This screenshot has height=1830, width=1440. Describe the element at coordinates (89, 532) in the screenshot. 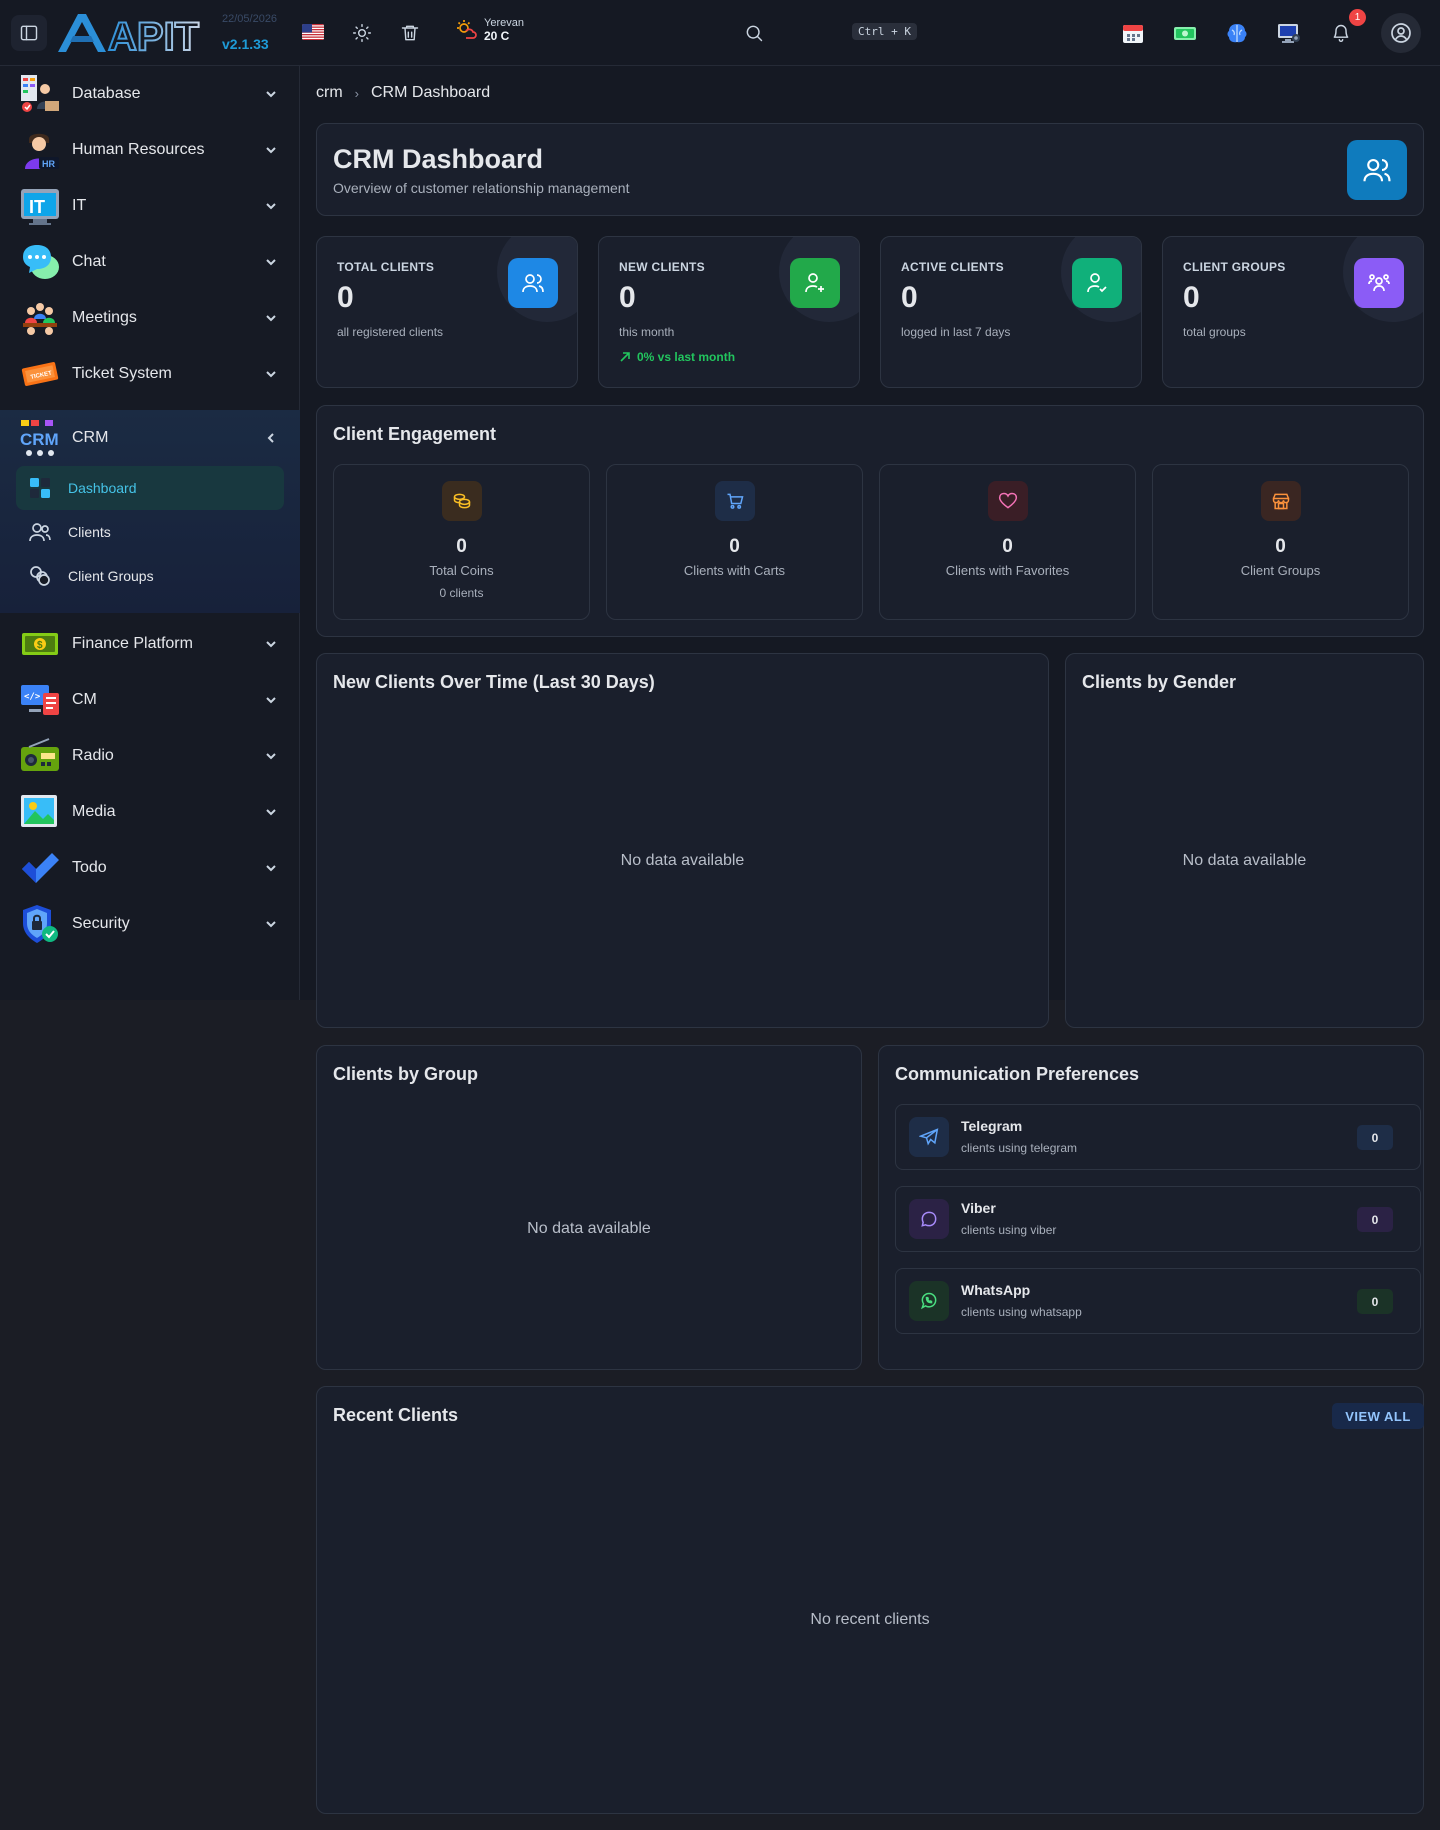

I see `sidebar-sublabel-clients: Clients` at that location.